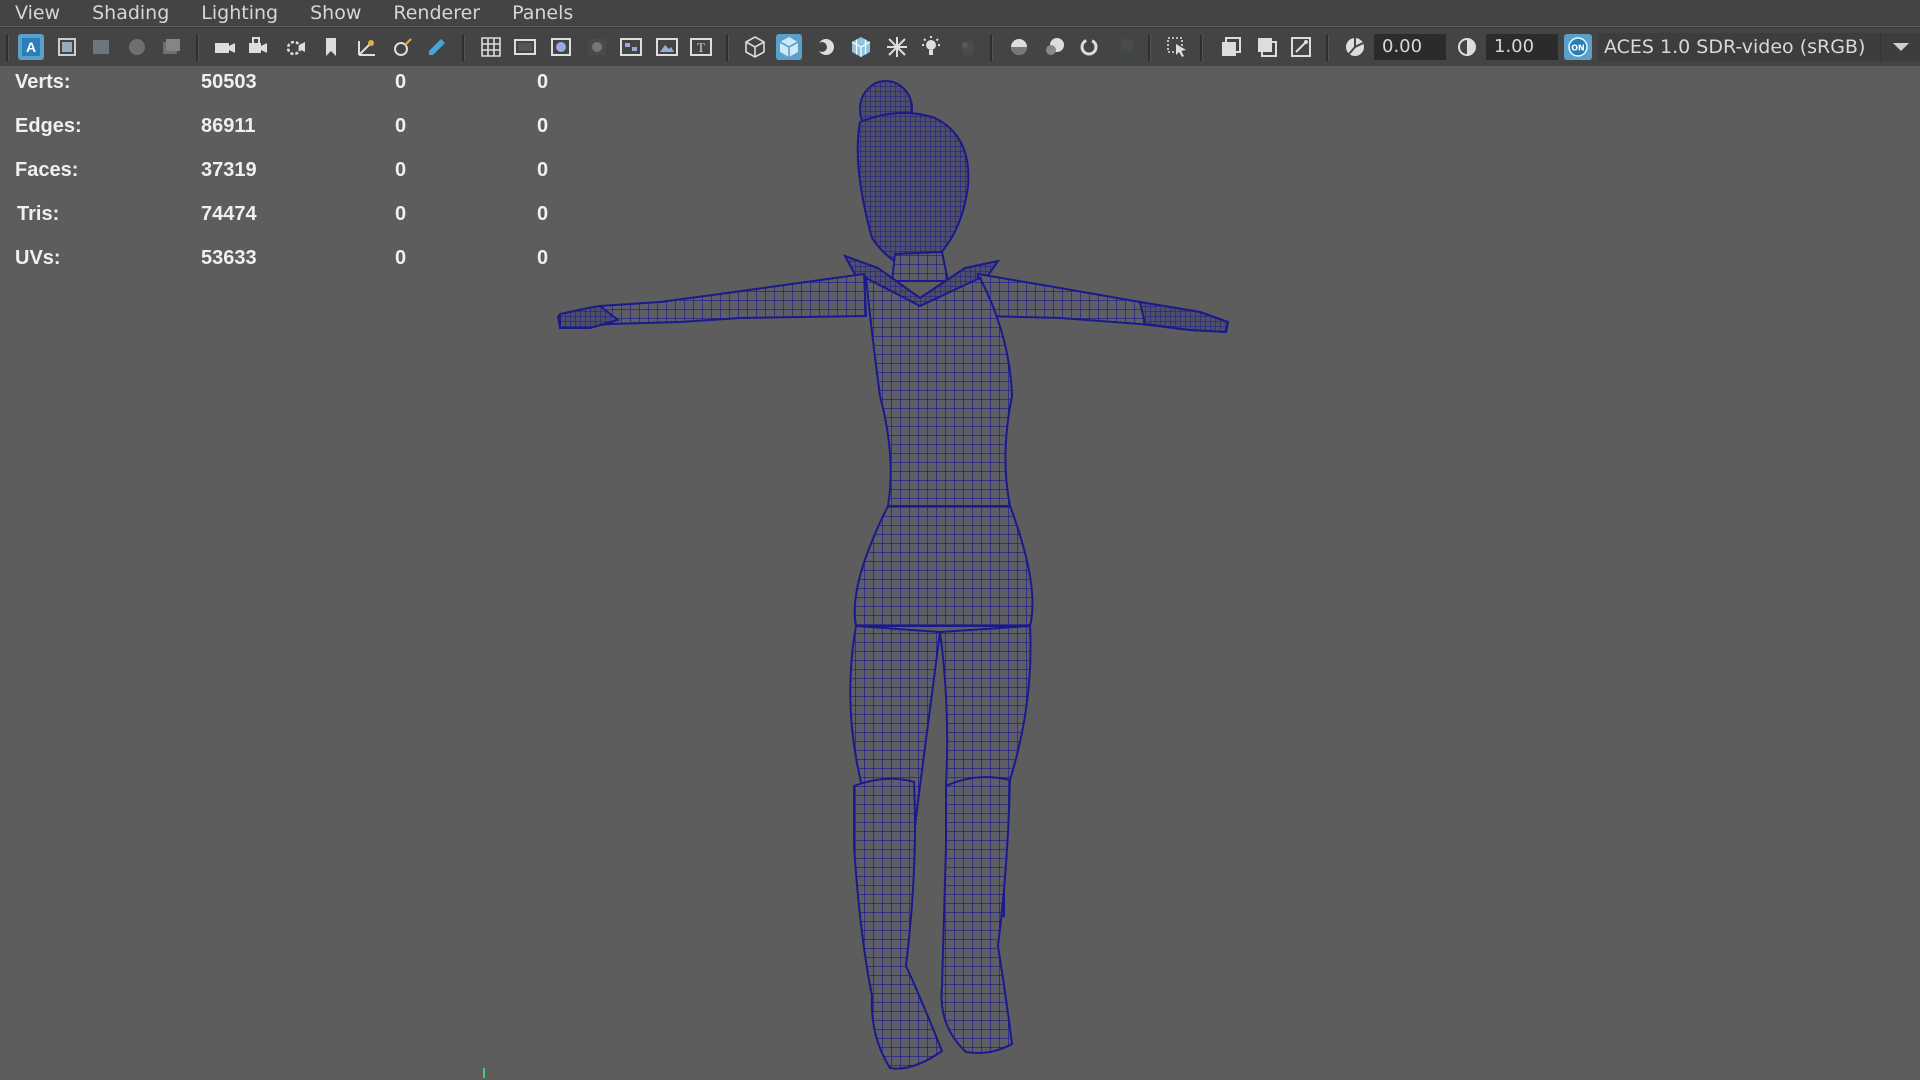  Describe the element at coordinates (967, 47) in the screenshot. I see `shadows-icon` at that location.